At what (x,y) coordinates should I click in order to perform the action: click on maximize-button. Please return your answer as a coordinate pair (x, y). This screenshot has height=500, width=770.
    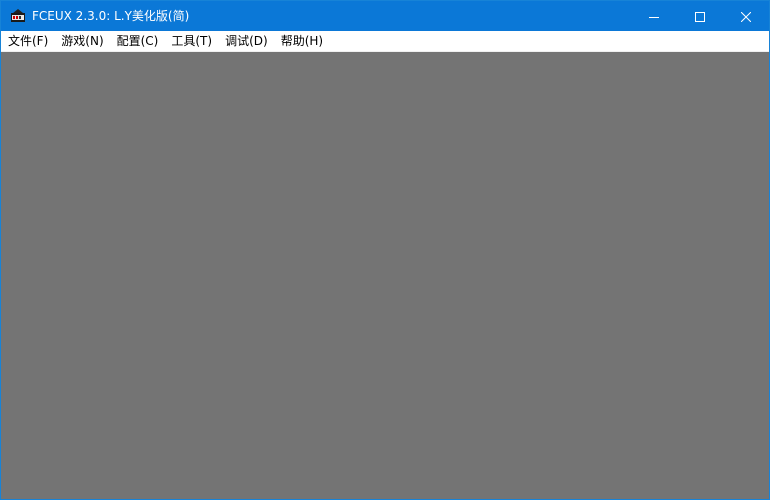
    Looking at the image, I should click on (700, 16).